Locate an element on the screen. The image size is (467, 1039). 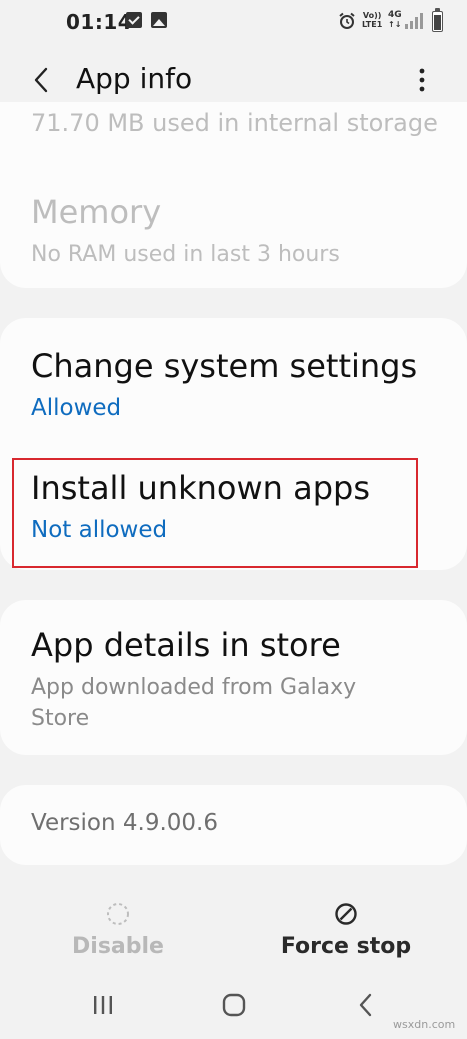
home-button is located at coordinates (234, 1005).